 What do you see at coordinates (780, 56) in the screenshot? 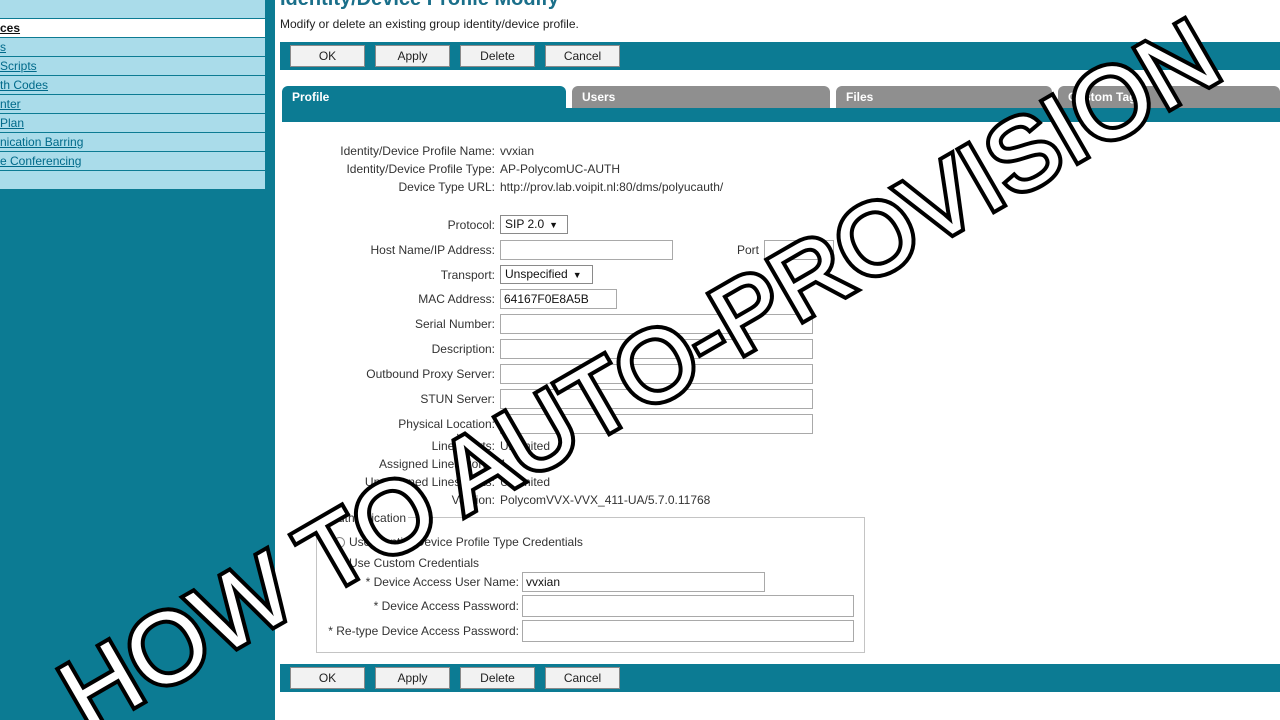
I see `top-button-bar: OK Apply Delete Cancel` at bounding box center [780, 56].